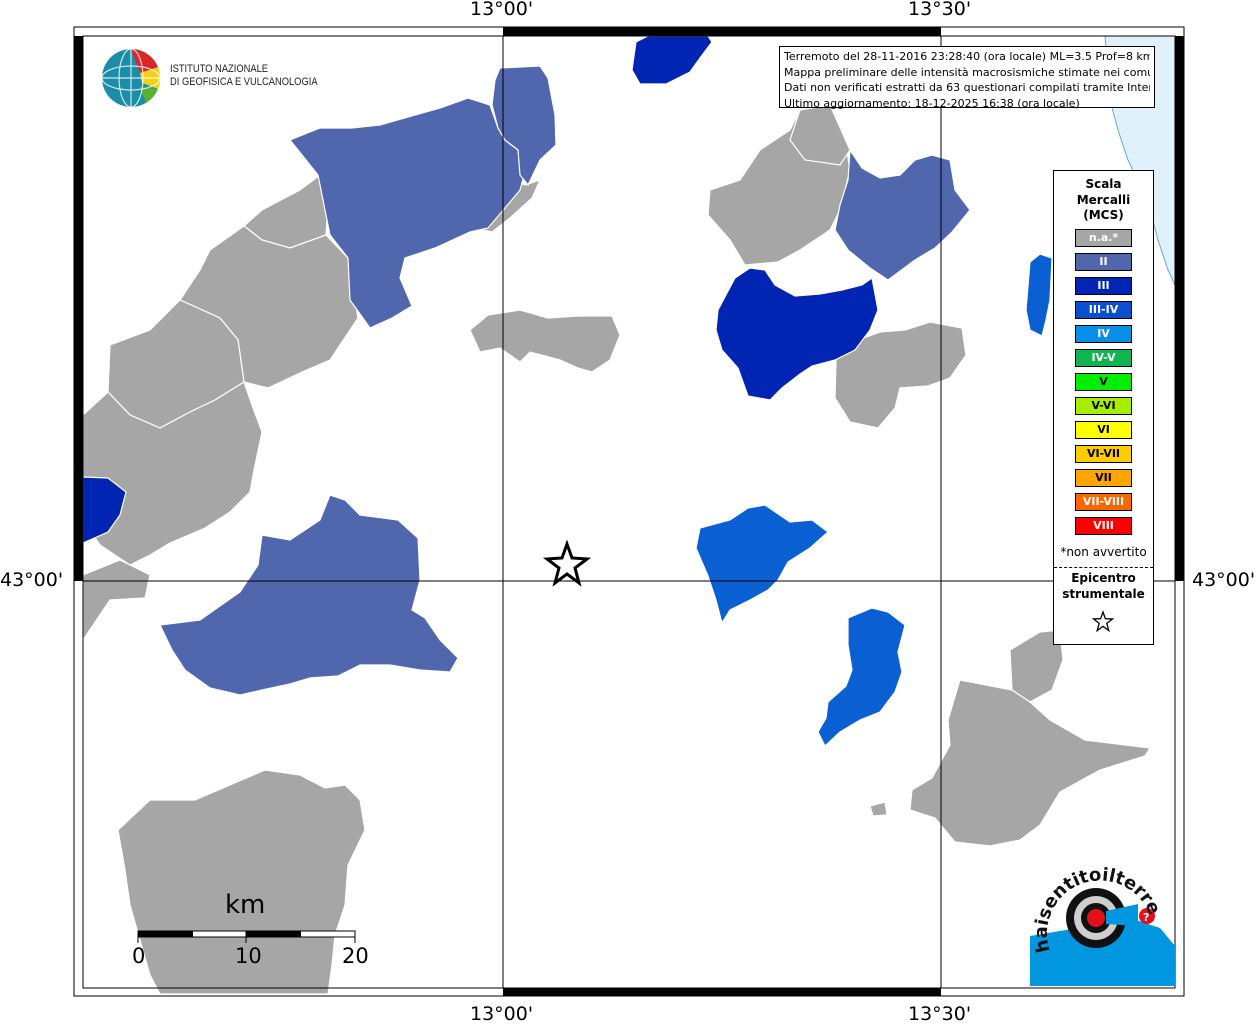 The width and height of the screenshot is (1256, 1025). What do you see at coordinates (672, 60) in the screenshot?
I see `municipality-intensity-iii` at bounding box center [672, 60].